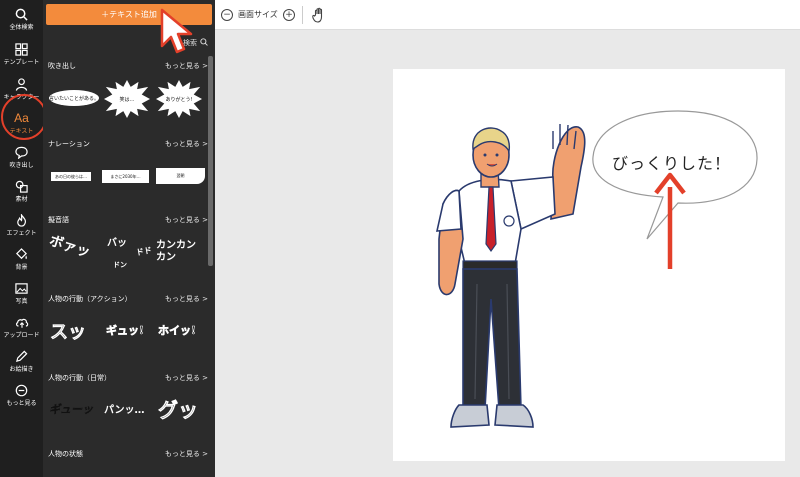  What do you see at coordinates (79, 378) in the screenshot?
I see `section-title: 人物の行動（日常）` at bounding box center [79, 378].